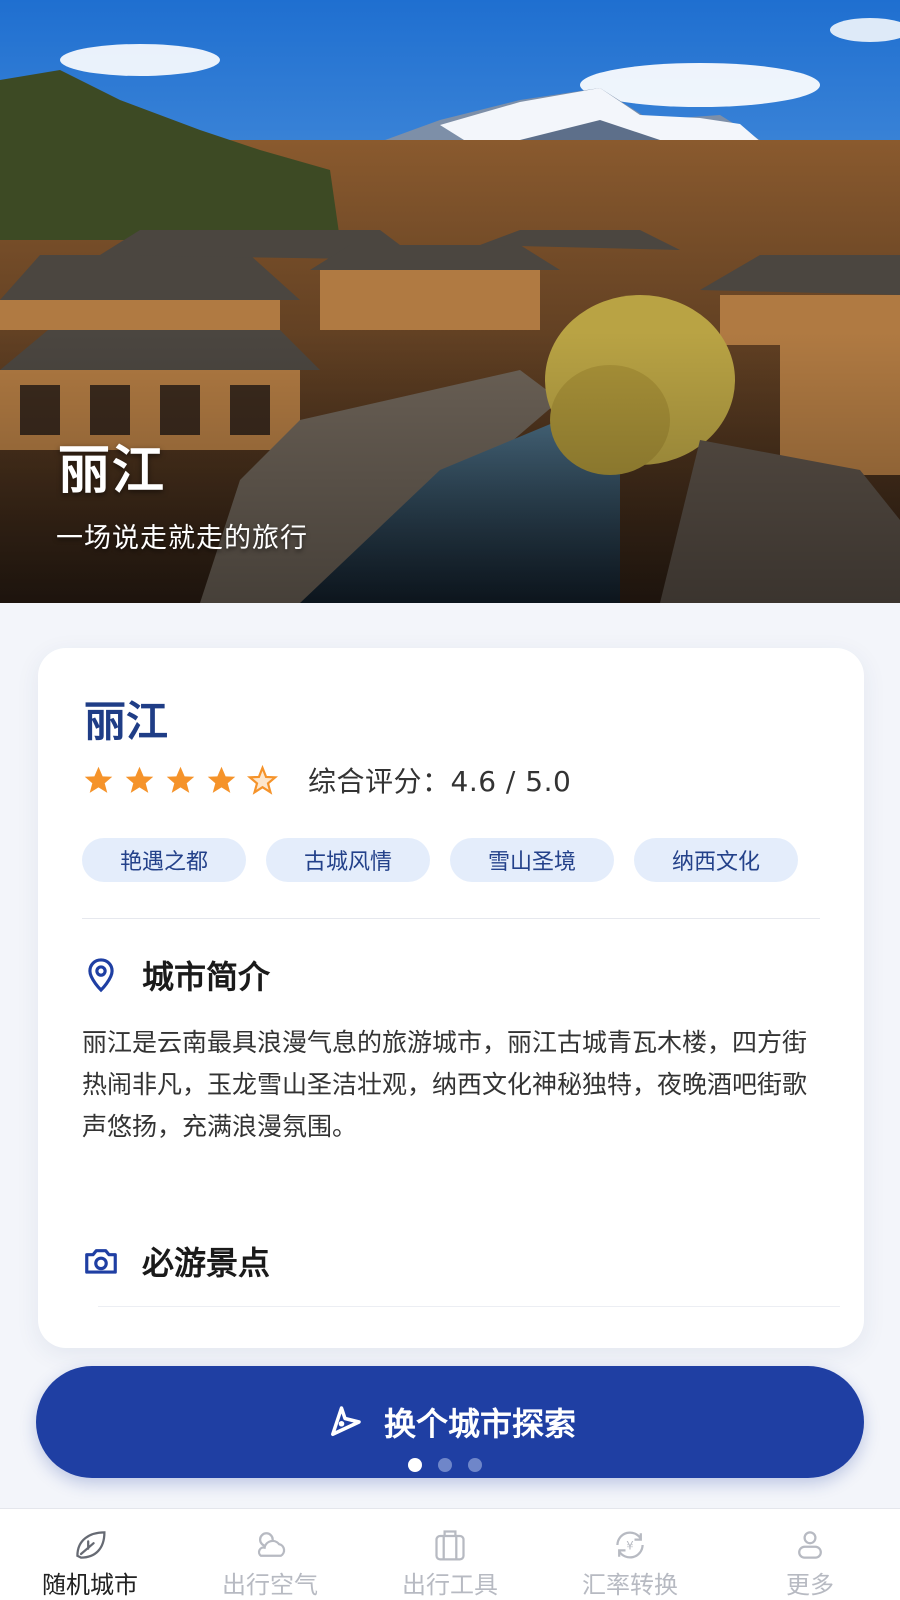  What do you see at coordinates (270, 1585) in the screenshot?
I see `nav-label: 出行空气` at bounding box center [270, 1585].